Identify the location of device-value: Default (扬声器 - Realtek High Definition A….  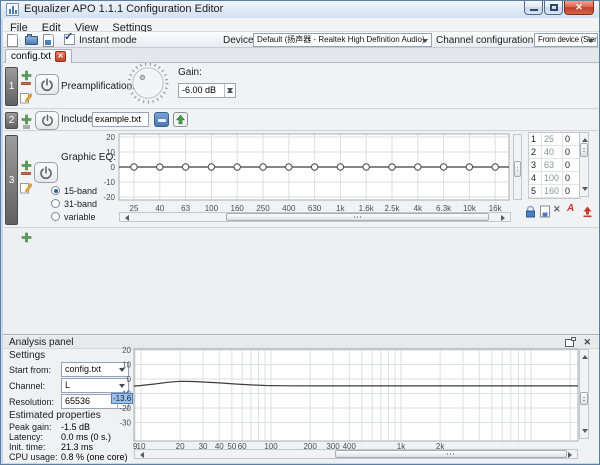
(341, 39).